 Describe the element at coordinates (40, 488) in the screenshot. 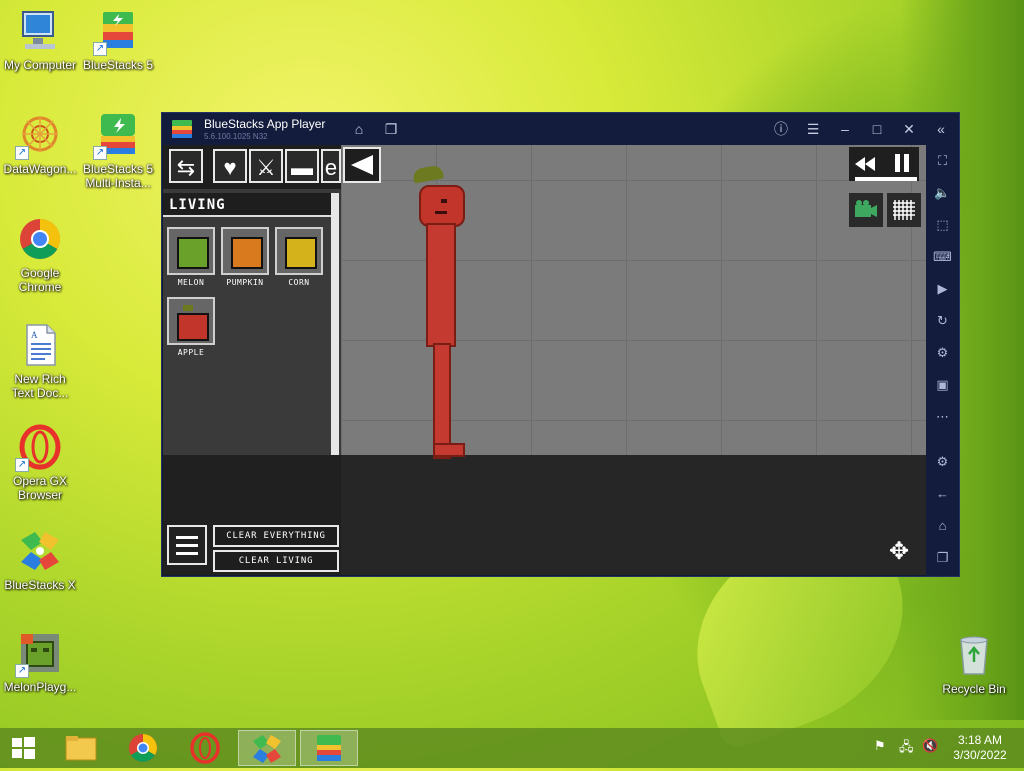

I see `desktop-icon-label: Opera GX Browser` at that location.